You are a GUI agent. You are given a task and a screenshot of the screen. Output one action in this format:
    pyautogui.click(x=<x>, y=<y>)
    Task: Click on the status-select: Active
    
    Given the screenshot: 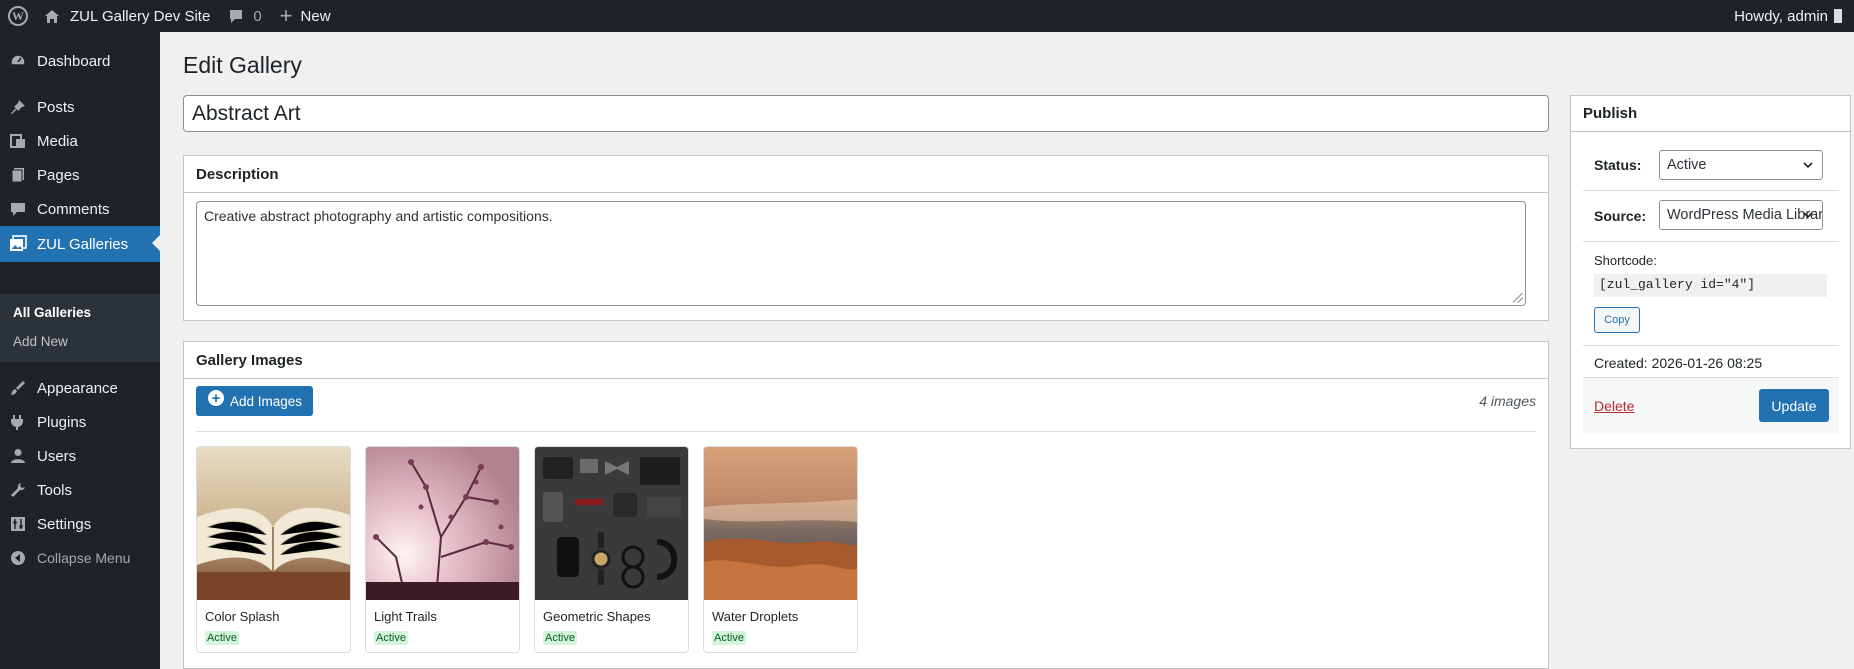 What is the action you would take?
    pyautogui.click(x=1741, y=165)
    